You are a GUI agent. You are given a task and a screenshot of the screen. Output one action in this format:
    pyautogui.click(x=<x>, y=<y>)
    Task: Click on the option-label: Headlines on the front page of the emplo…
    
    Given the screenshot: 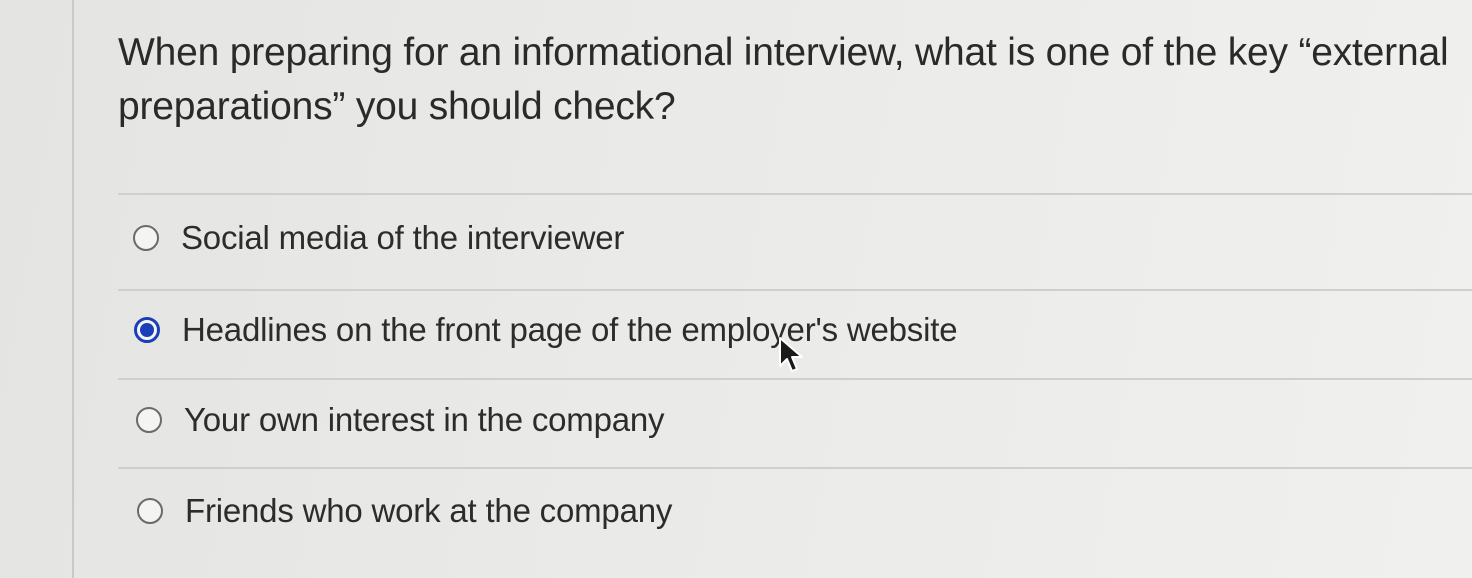 What is the action you would take?
    pyautogui.click(x=570, y=329)
    